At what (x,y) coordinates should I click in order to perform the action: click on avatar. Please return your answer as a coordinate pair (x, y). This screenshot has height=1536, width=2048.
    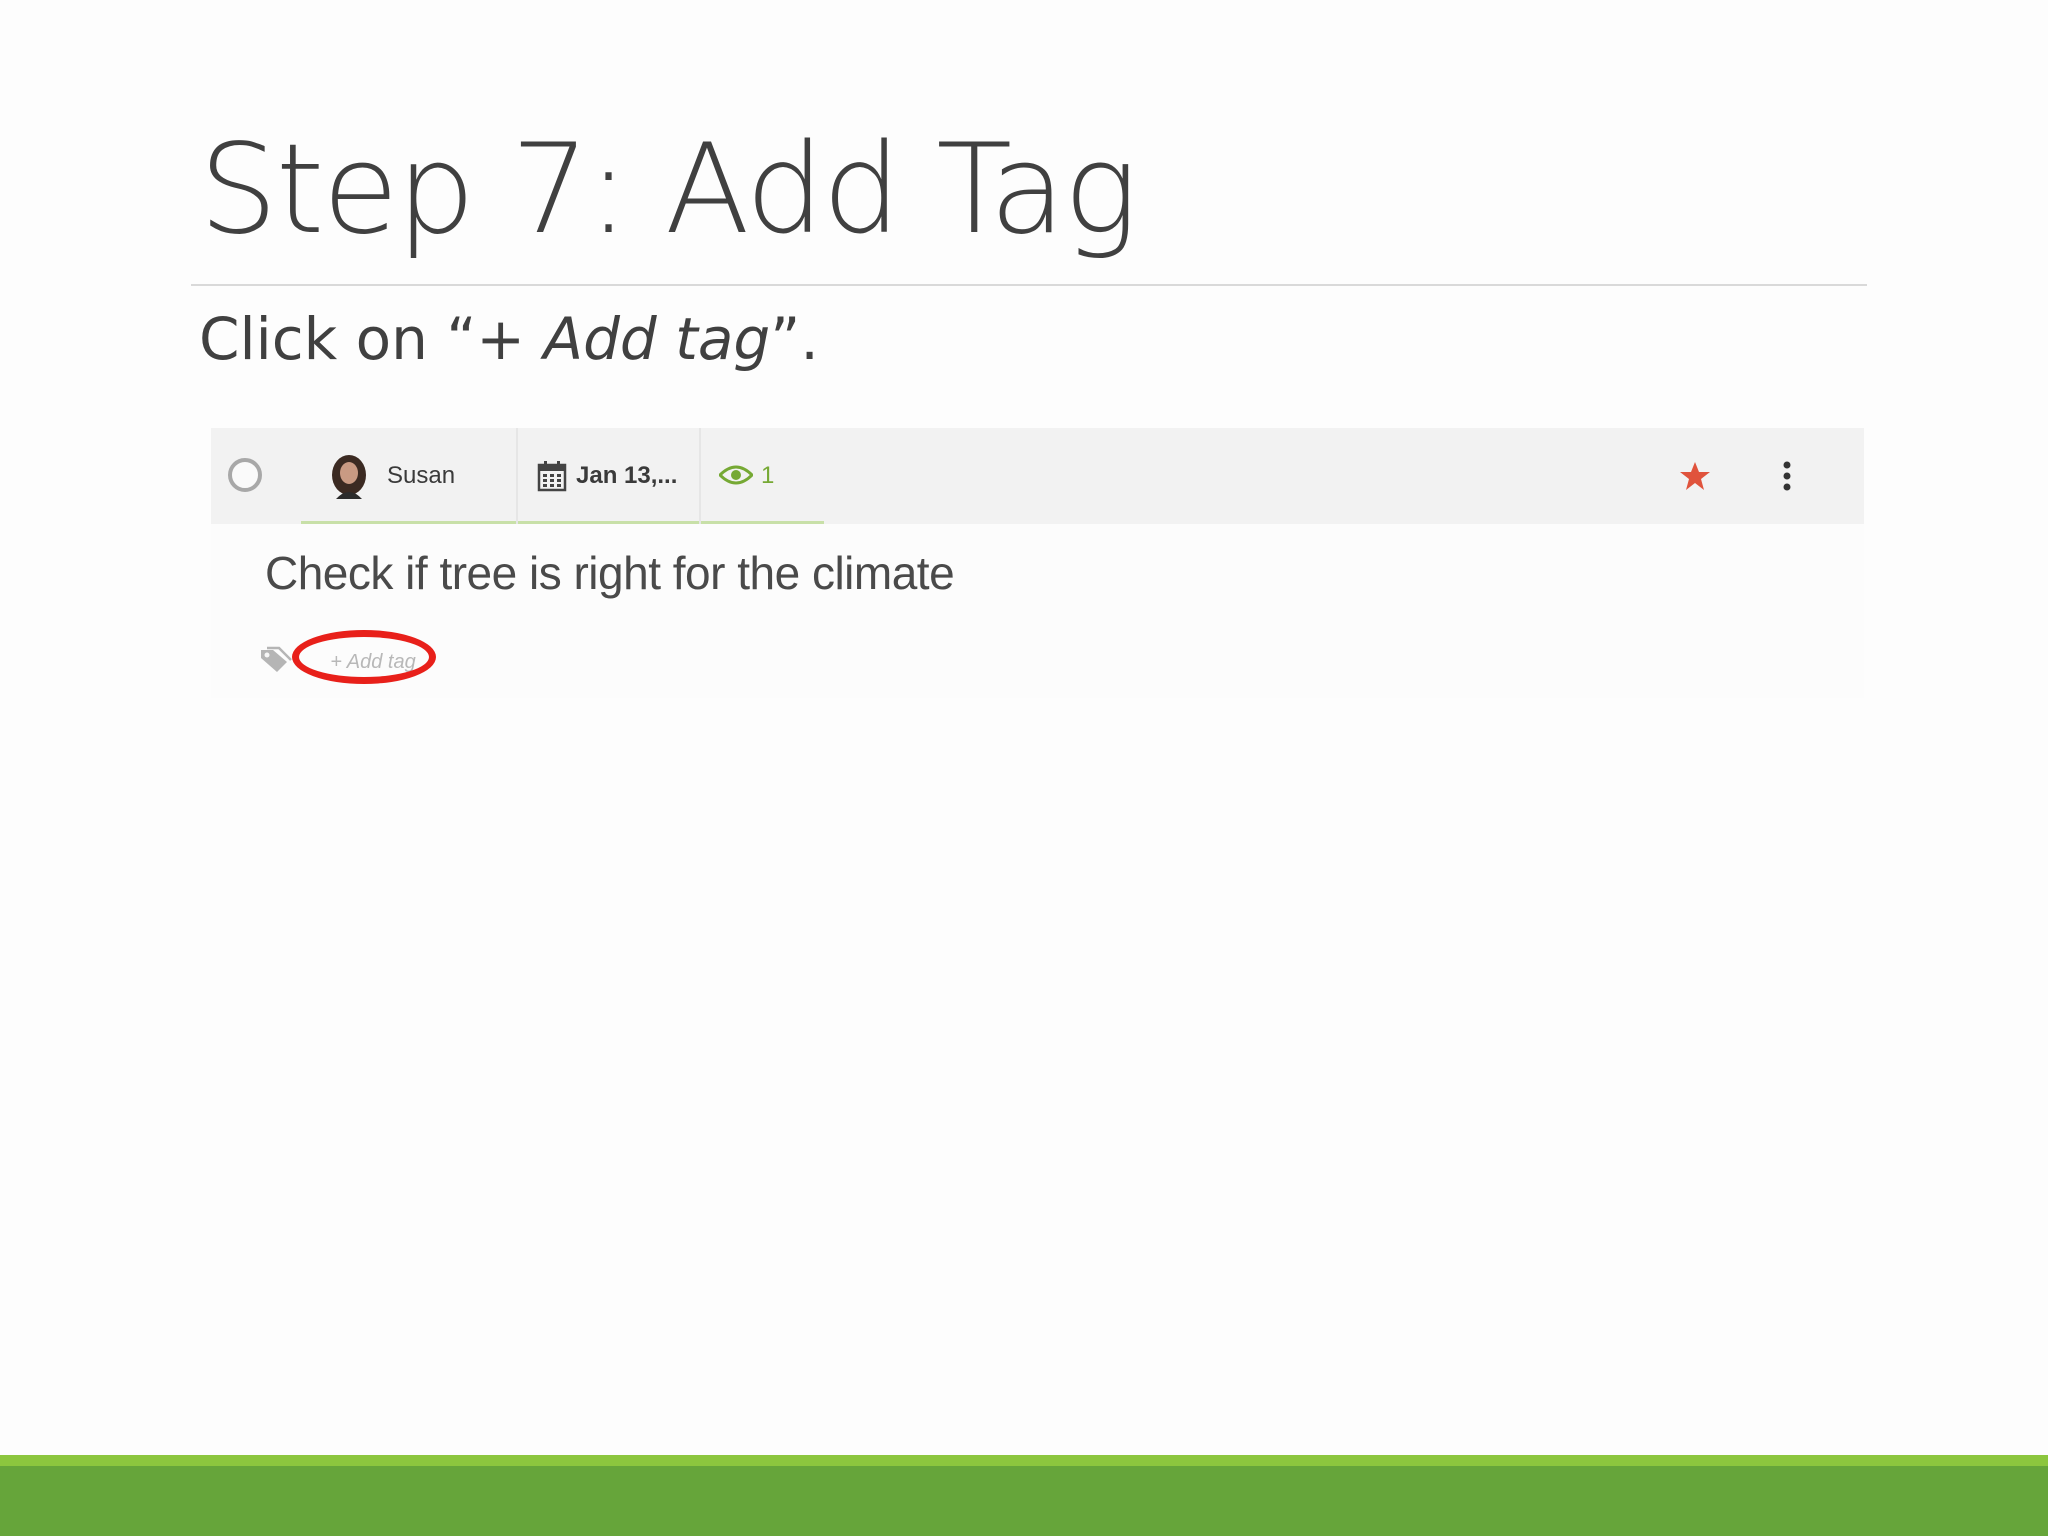
    Looking at the image, I should click on (349, 477).